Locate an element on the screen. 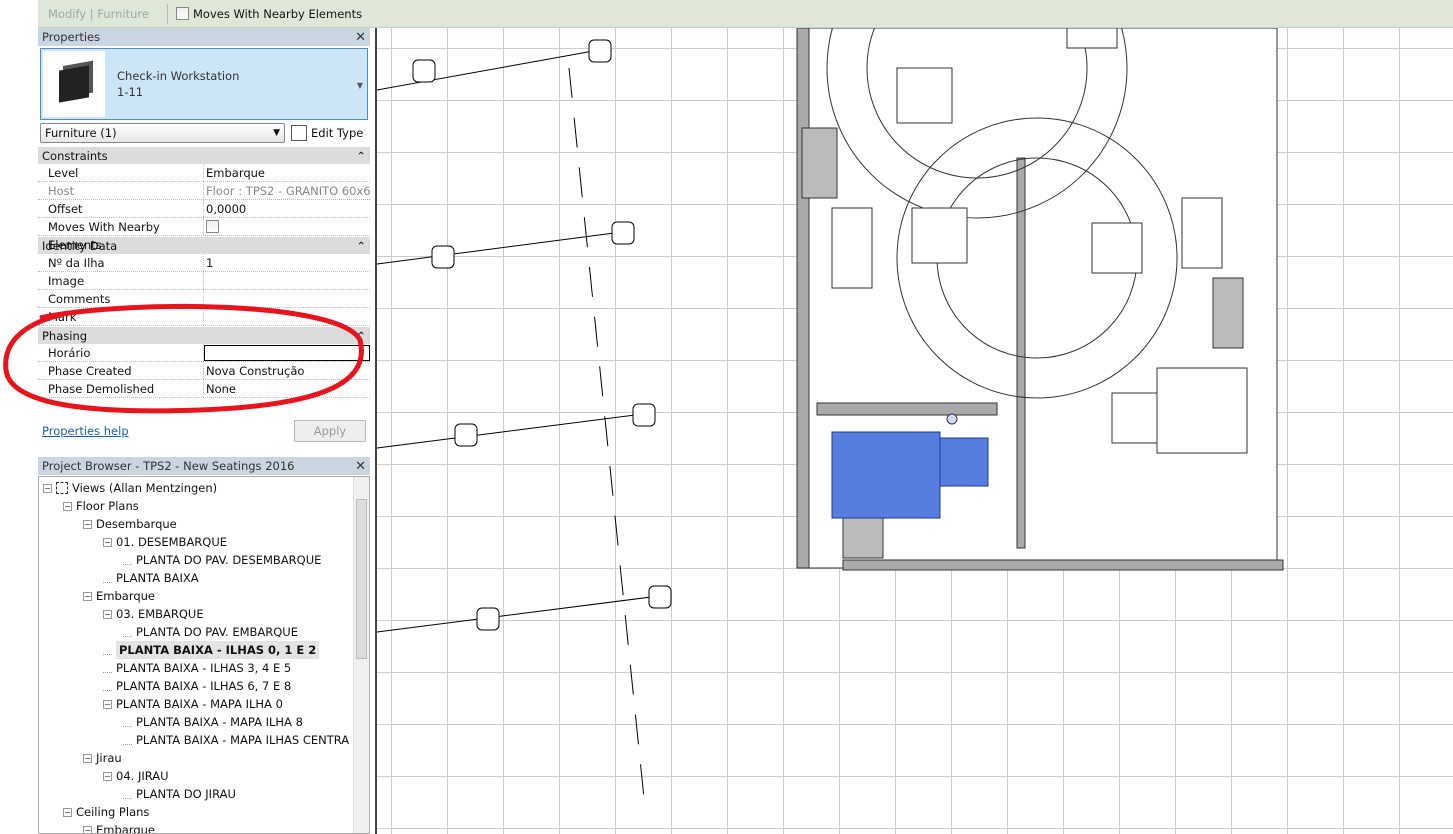  tree-item: PLANTA BAIXA - MAPA ILHAS CENTRA is located at coordinates (236, 740).